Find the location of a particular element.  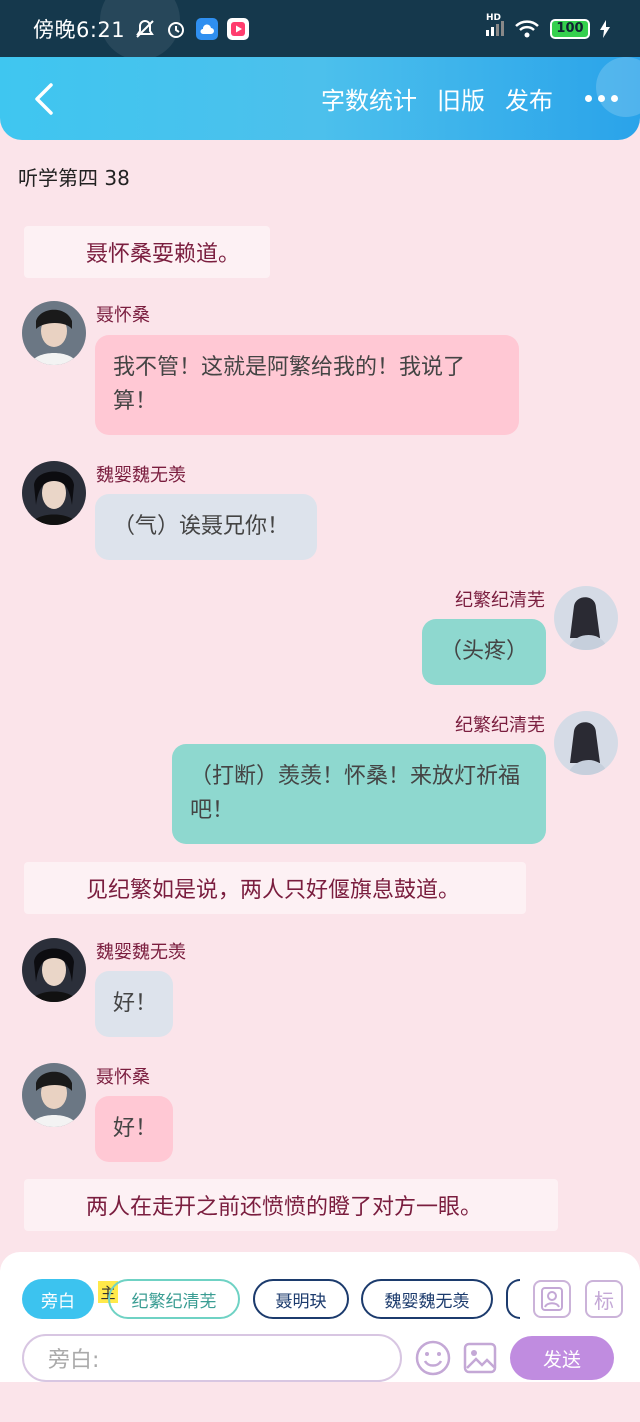

status-time: 傍晚6:21 is located at coordinates (79, 29).